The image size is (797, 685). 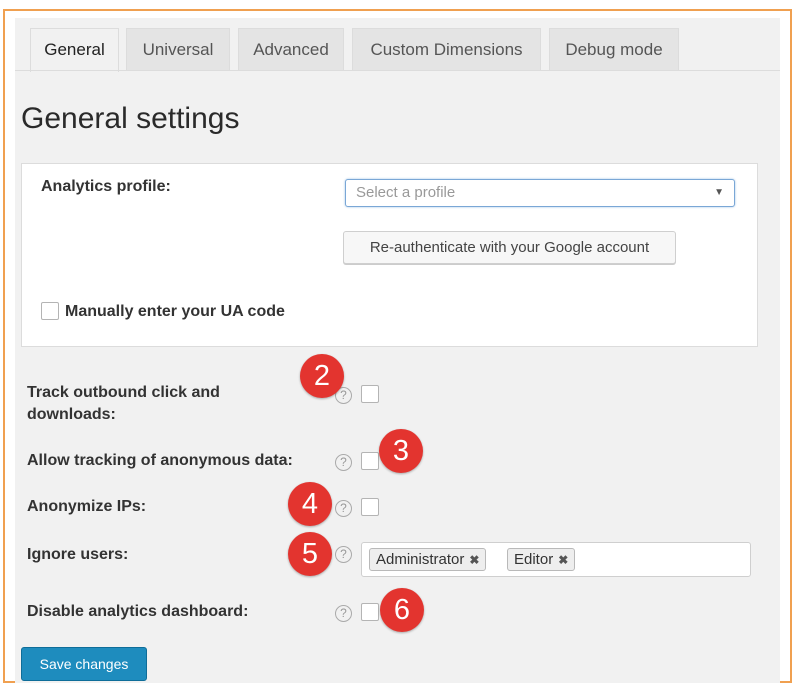 What do you see at coordinates (397, 70) in the screenshot?
I see `tab-divider` at bounding box center [397, 70].